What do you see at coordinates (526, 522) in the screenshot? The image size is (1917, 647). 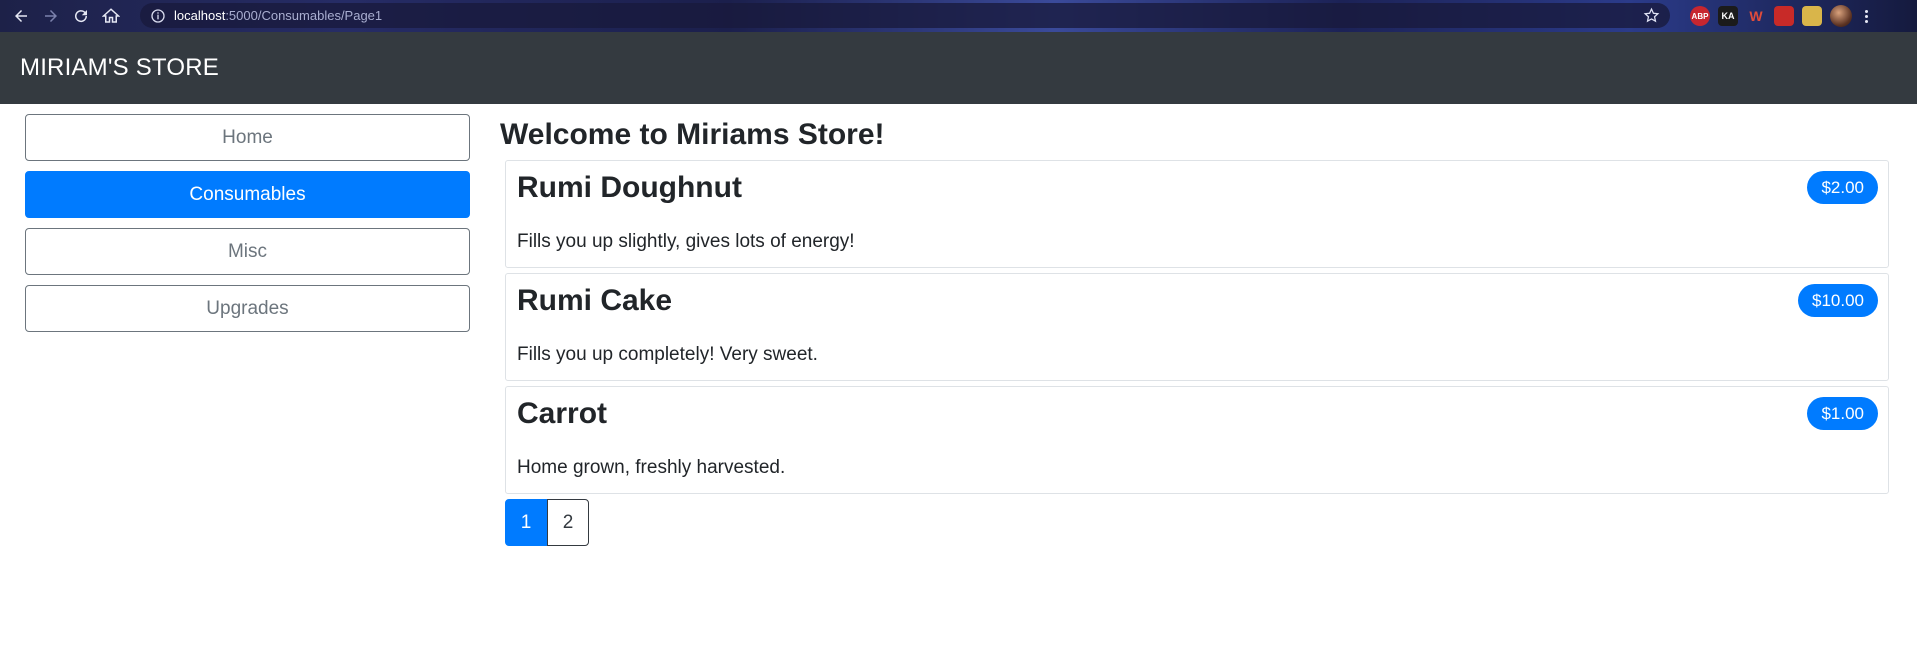 I see `page-1-button: 1` at bounding box center [526, 522].